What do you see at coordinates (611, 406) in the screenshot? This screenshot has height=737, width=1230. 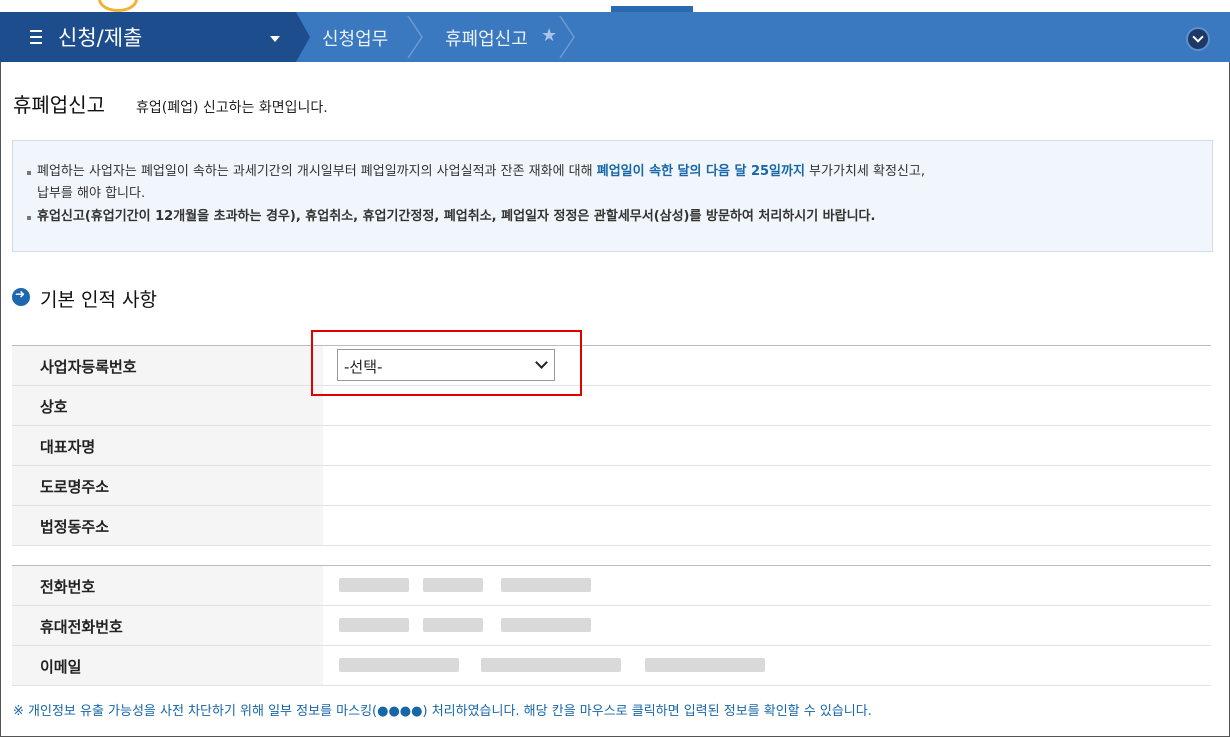 I see `table-row: 상호` at bounding box center [611, 406].